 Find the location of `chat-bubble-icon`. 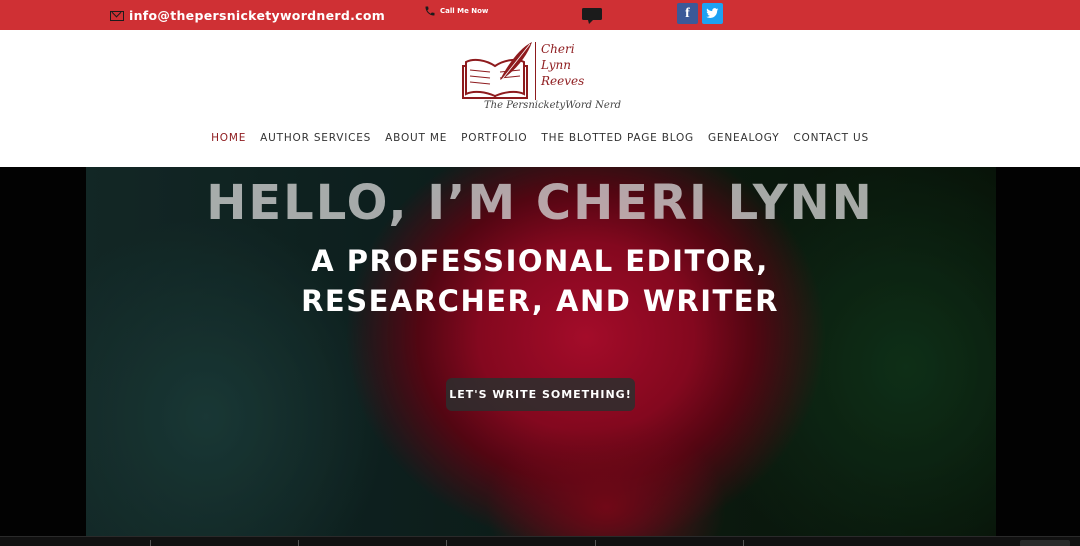

chat-bubble-icon is located at coordinates (592, 16).